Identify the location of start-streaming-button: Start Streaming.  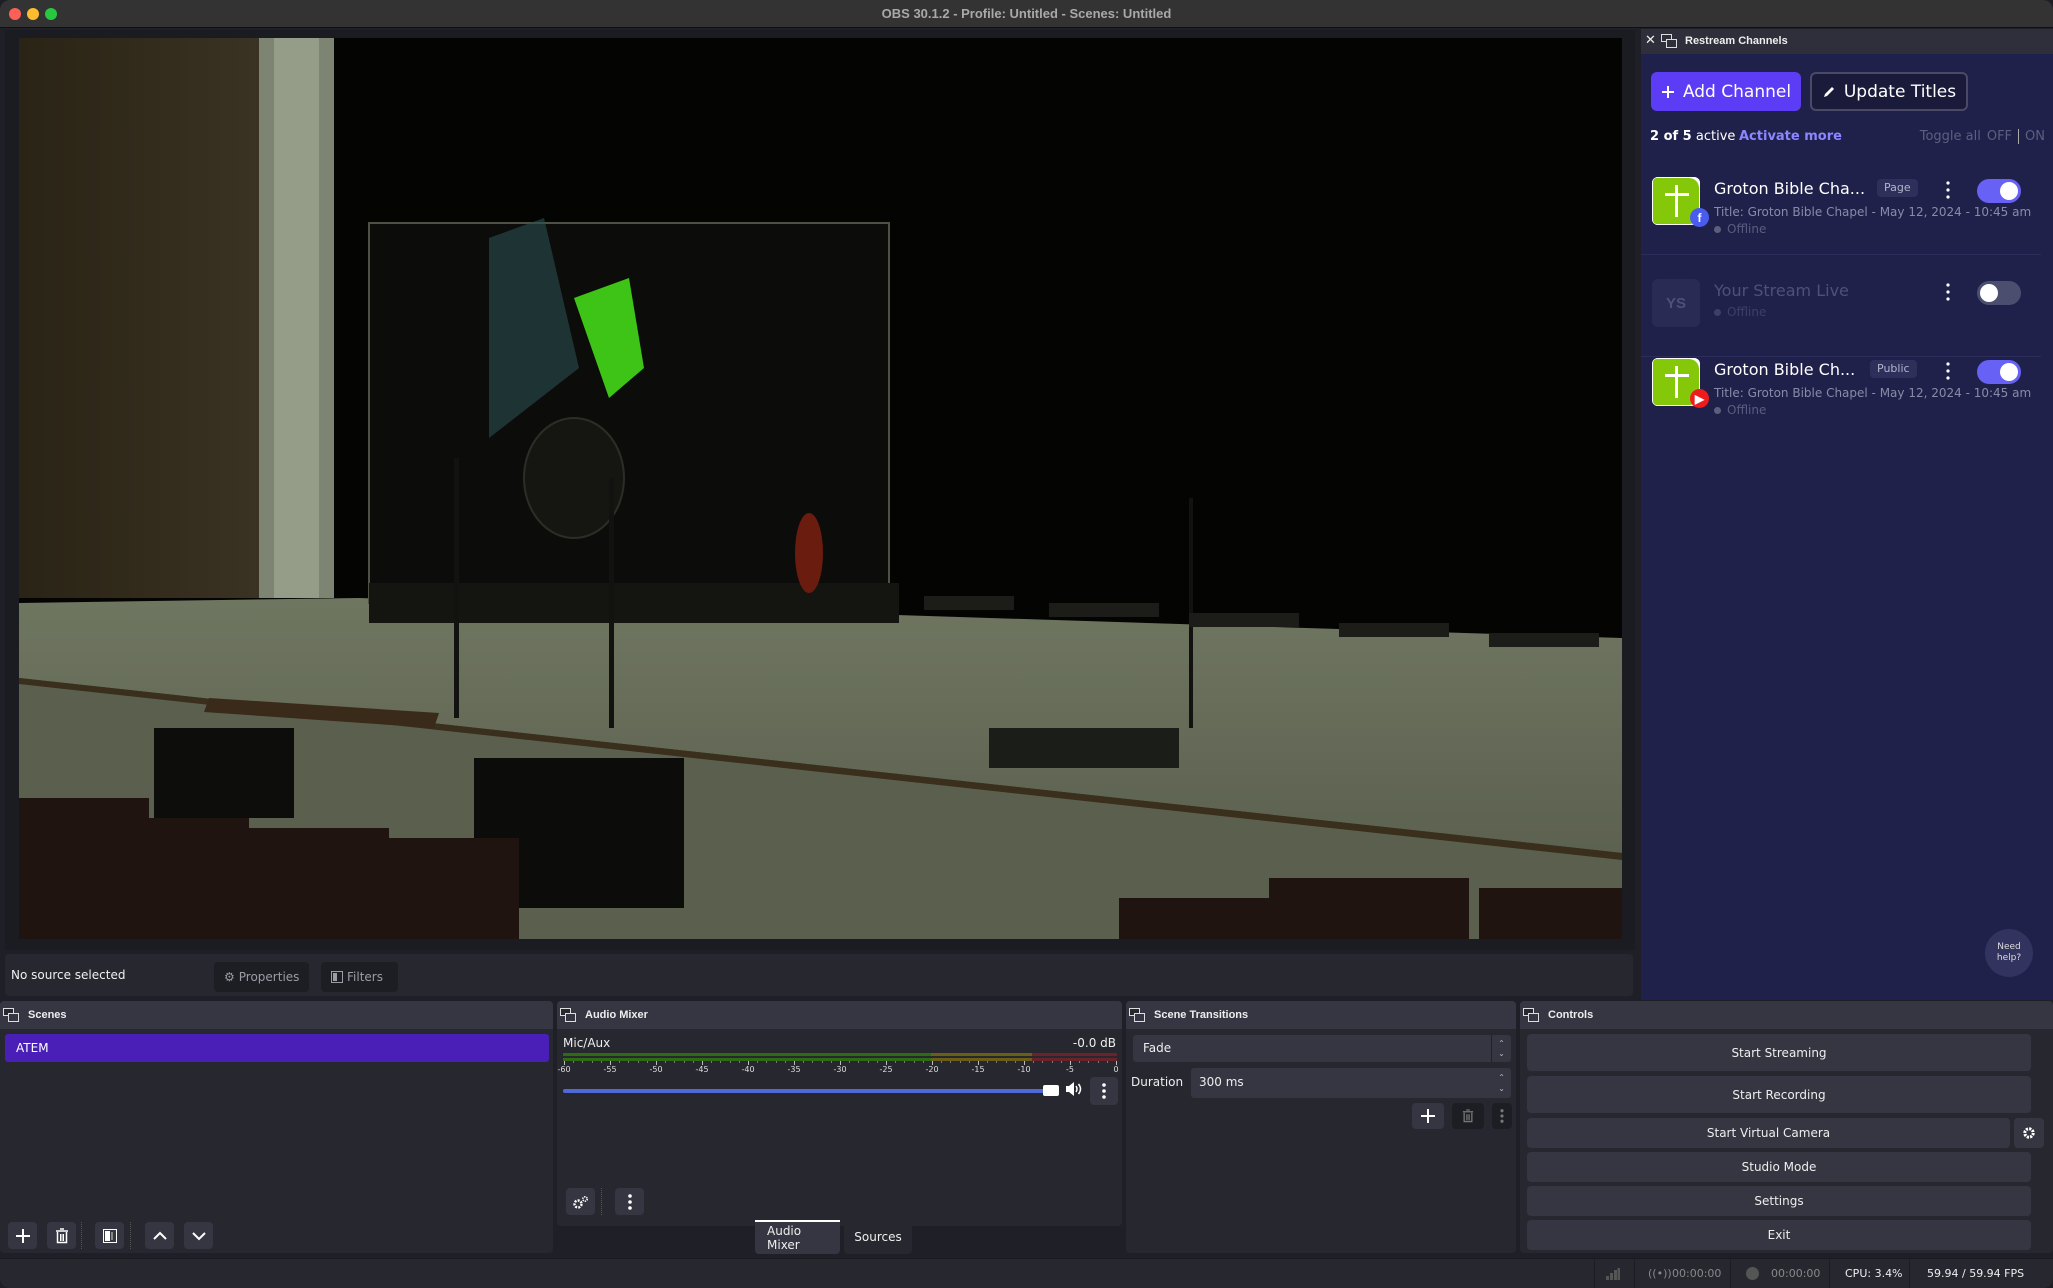
(1779, 1052).